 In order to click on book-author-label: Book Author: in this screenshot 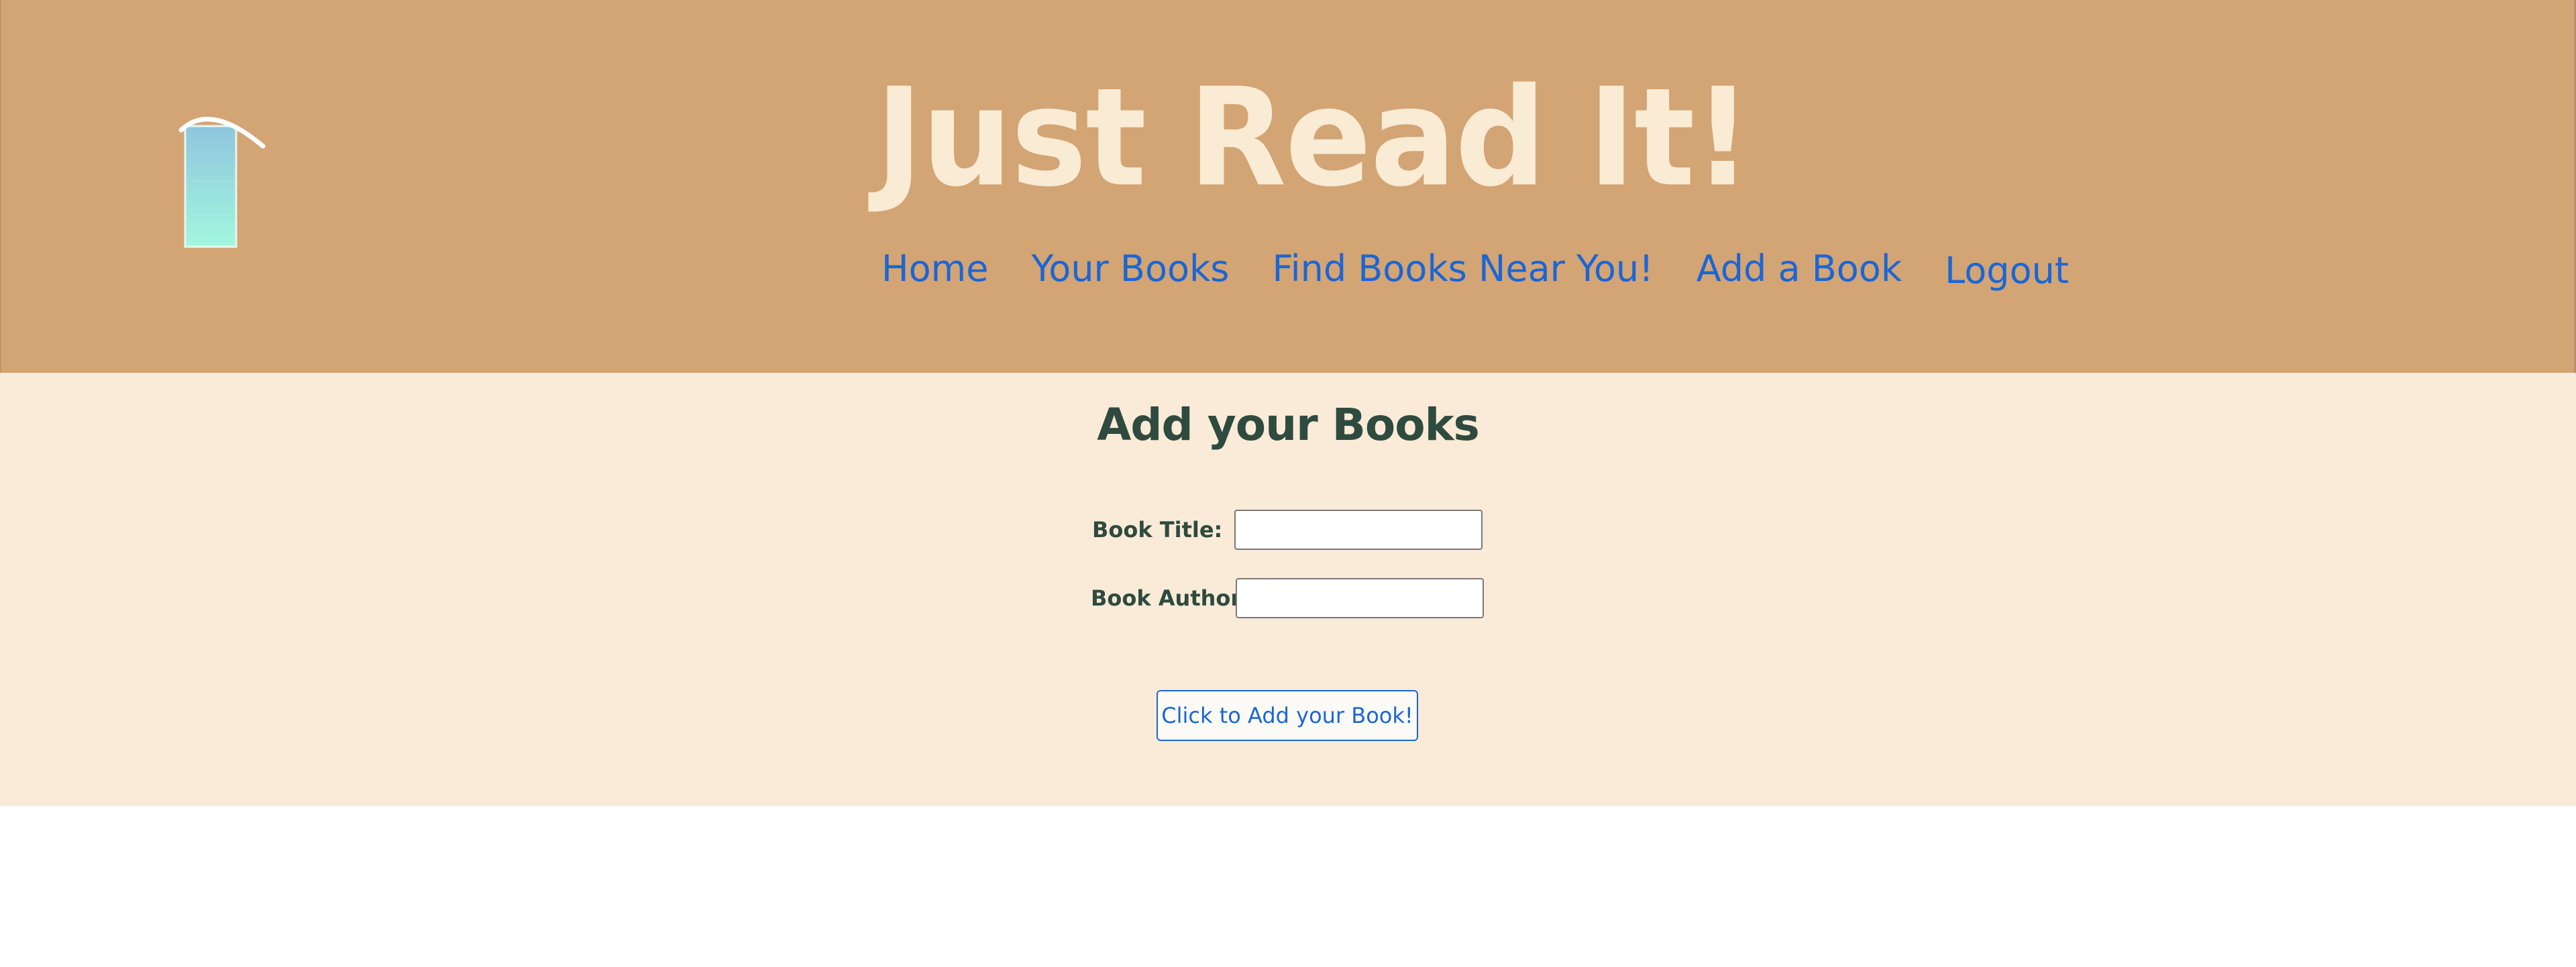, I will do `click(1170, 598)`.